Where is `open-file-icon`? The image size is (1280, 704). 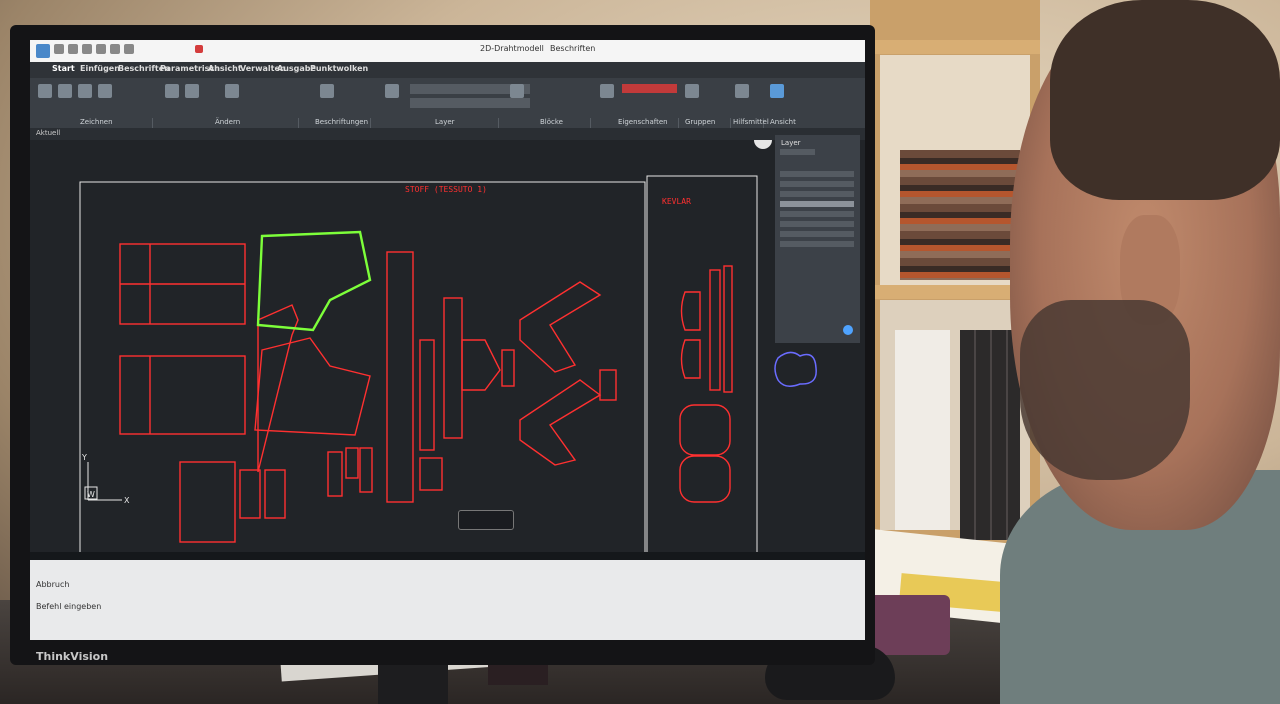
open-file-icon is located at coordinates (73, 49).